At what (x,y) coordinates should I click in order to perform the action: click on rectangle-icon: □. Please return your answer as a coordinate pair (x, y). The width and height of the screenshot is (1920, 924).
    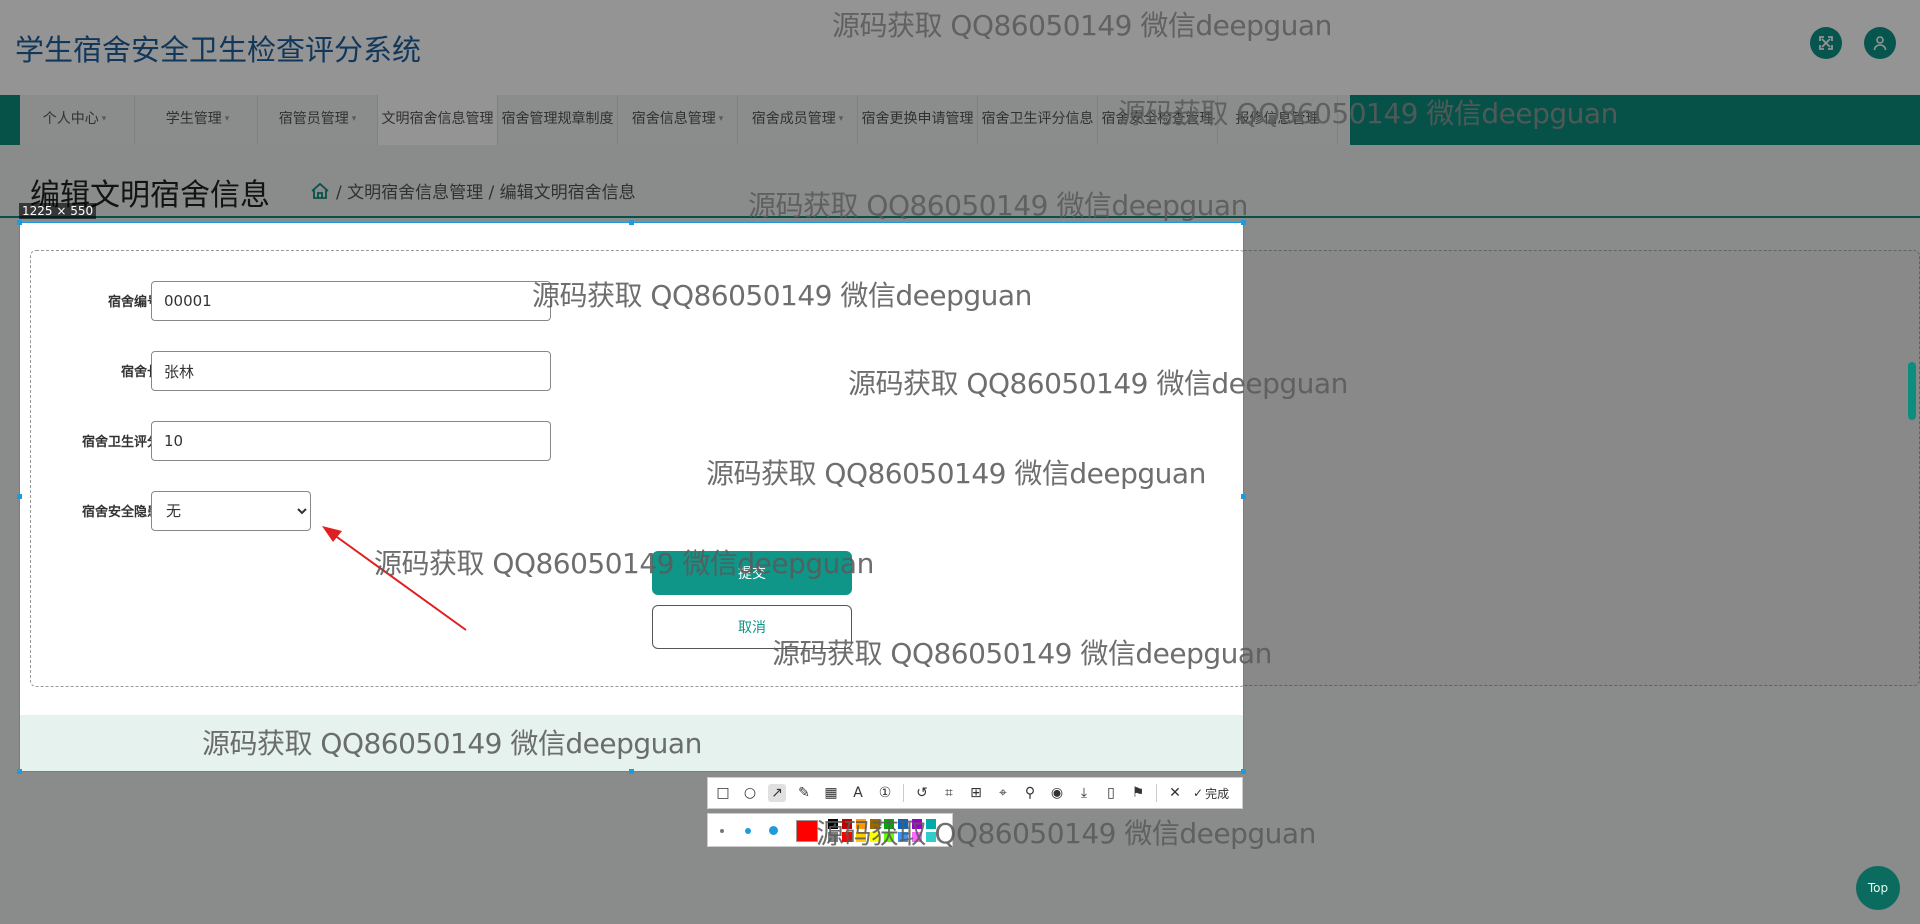
    Looking at the image, I should click on (723, 793).